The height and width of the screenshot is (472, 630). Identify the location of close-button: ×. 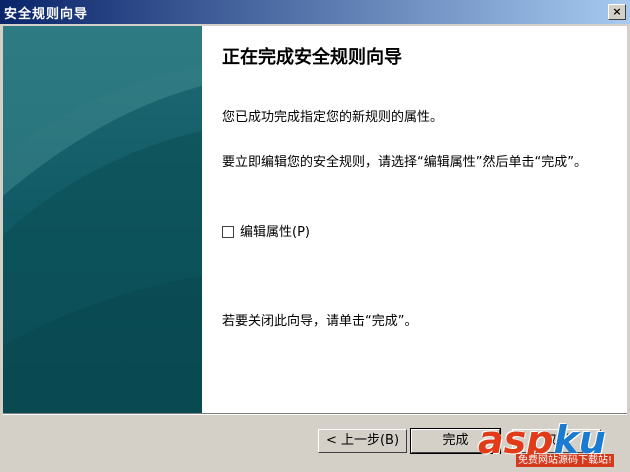
(617, 12).